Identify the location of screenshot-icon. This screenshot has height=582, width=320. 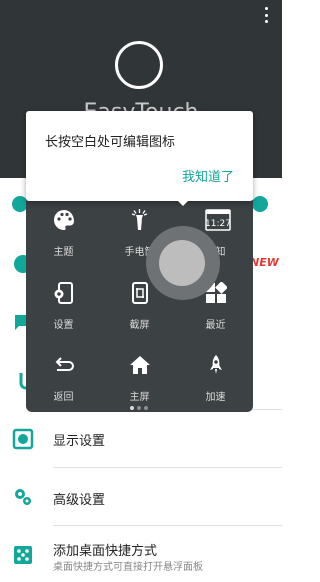
(140, 293).